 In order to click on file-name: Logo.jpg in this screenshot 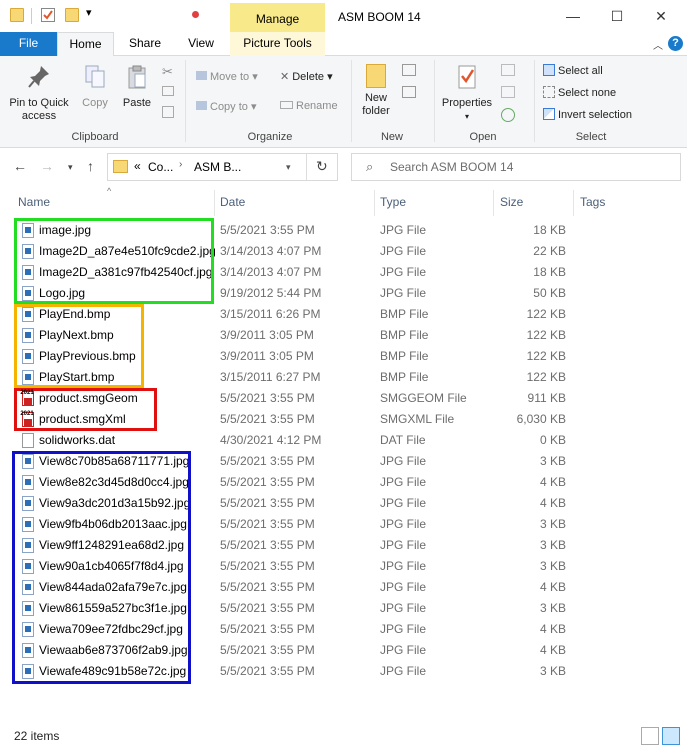, I will do `click(62, 293)`.